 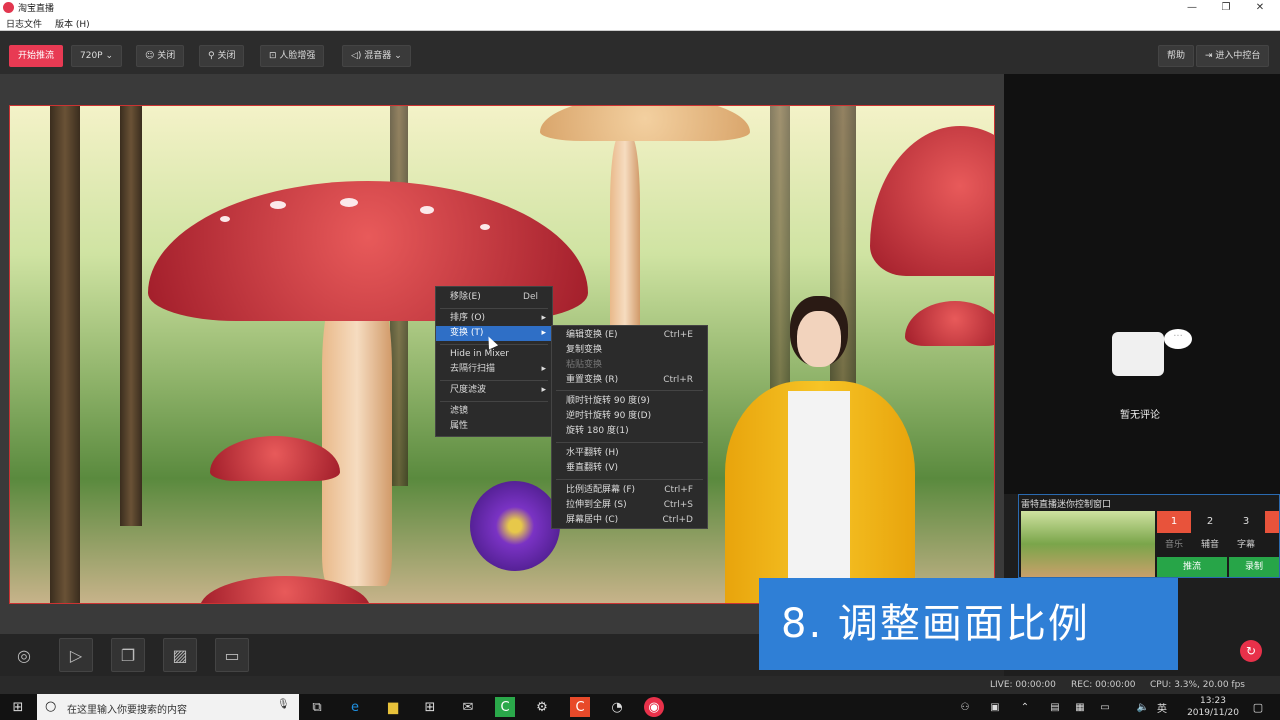 What do you see at coordinates (1258, 707) in the screenshot?
I see `notification-icon: ▢` at bounding box center [1258, 707].